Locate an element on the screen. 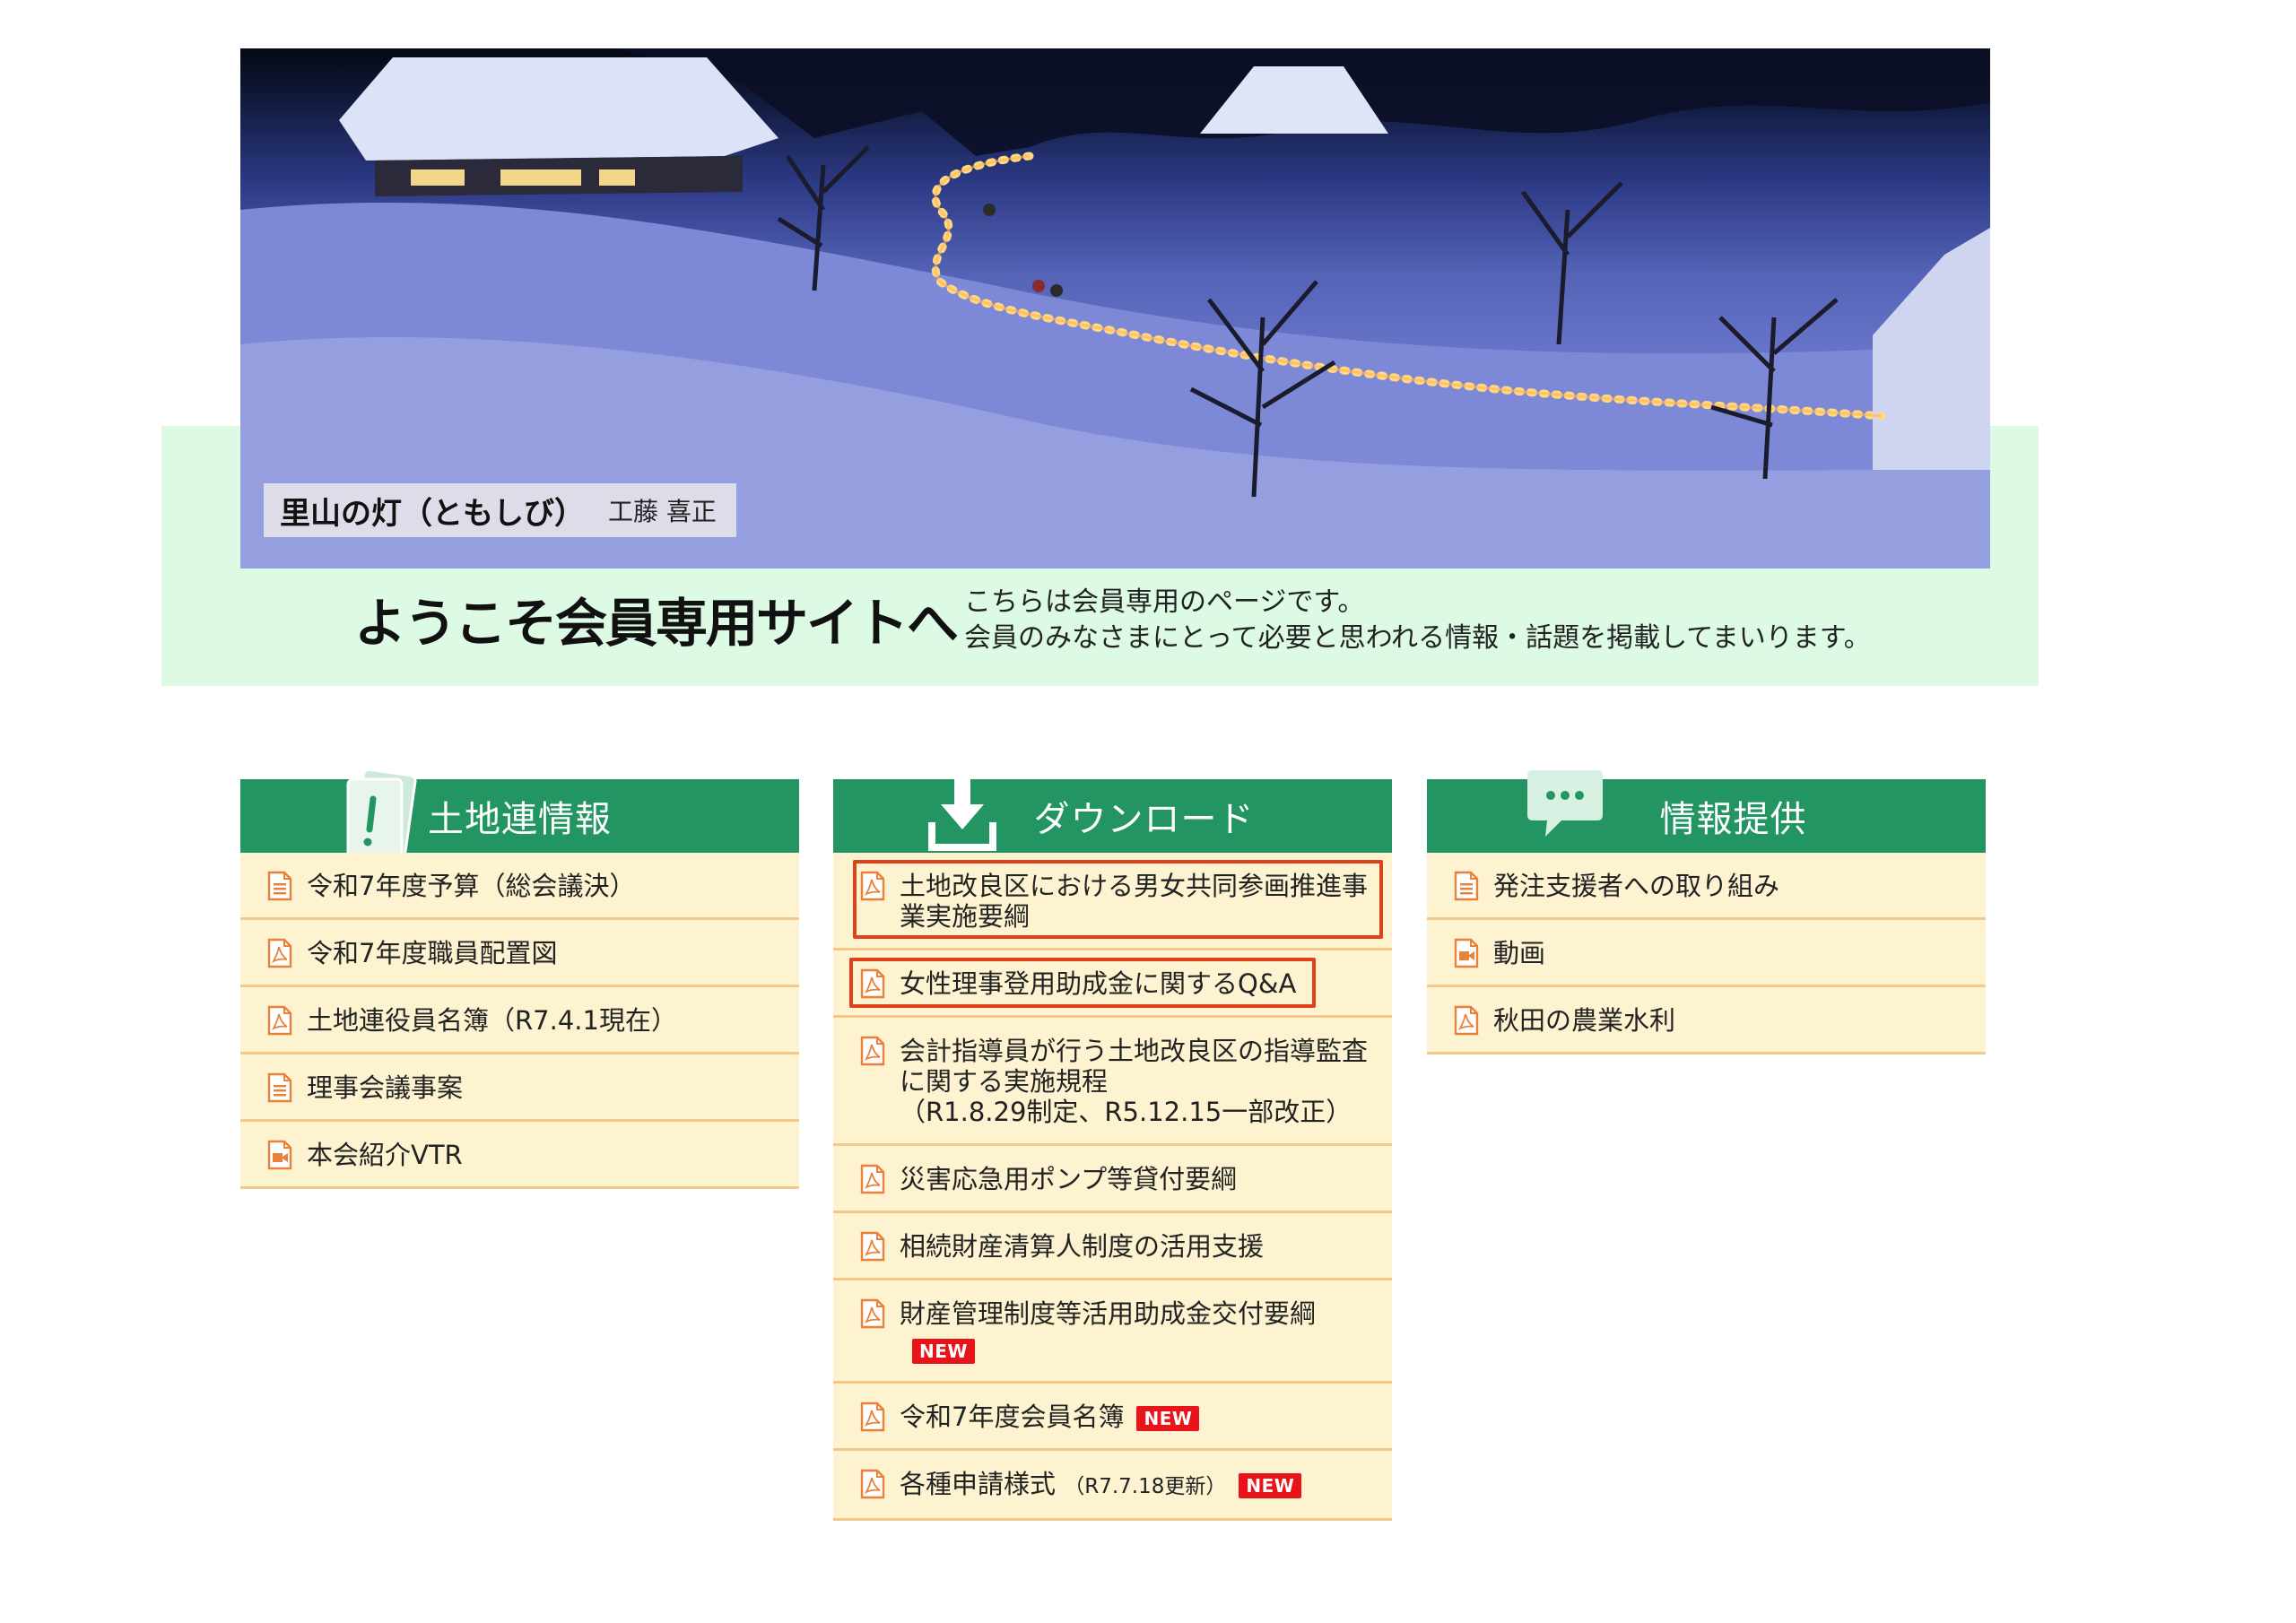 The width and height of the screenshot is (2296, 1623). provide-item-videos: 動画 is located at coordinates (1706, 953).